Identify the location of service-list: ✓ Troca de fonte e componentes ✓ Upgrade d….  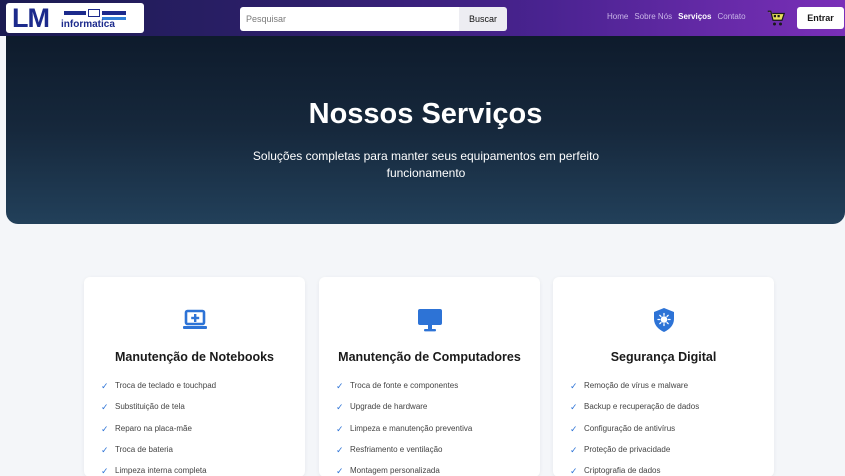
(404, 428).